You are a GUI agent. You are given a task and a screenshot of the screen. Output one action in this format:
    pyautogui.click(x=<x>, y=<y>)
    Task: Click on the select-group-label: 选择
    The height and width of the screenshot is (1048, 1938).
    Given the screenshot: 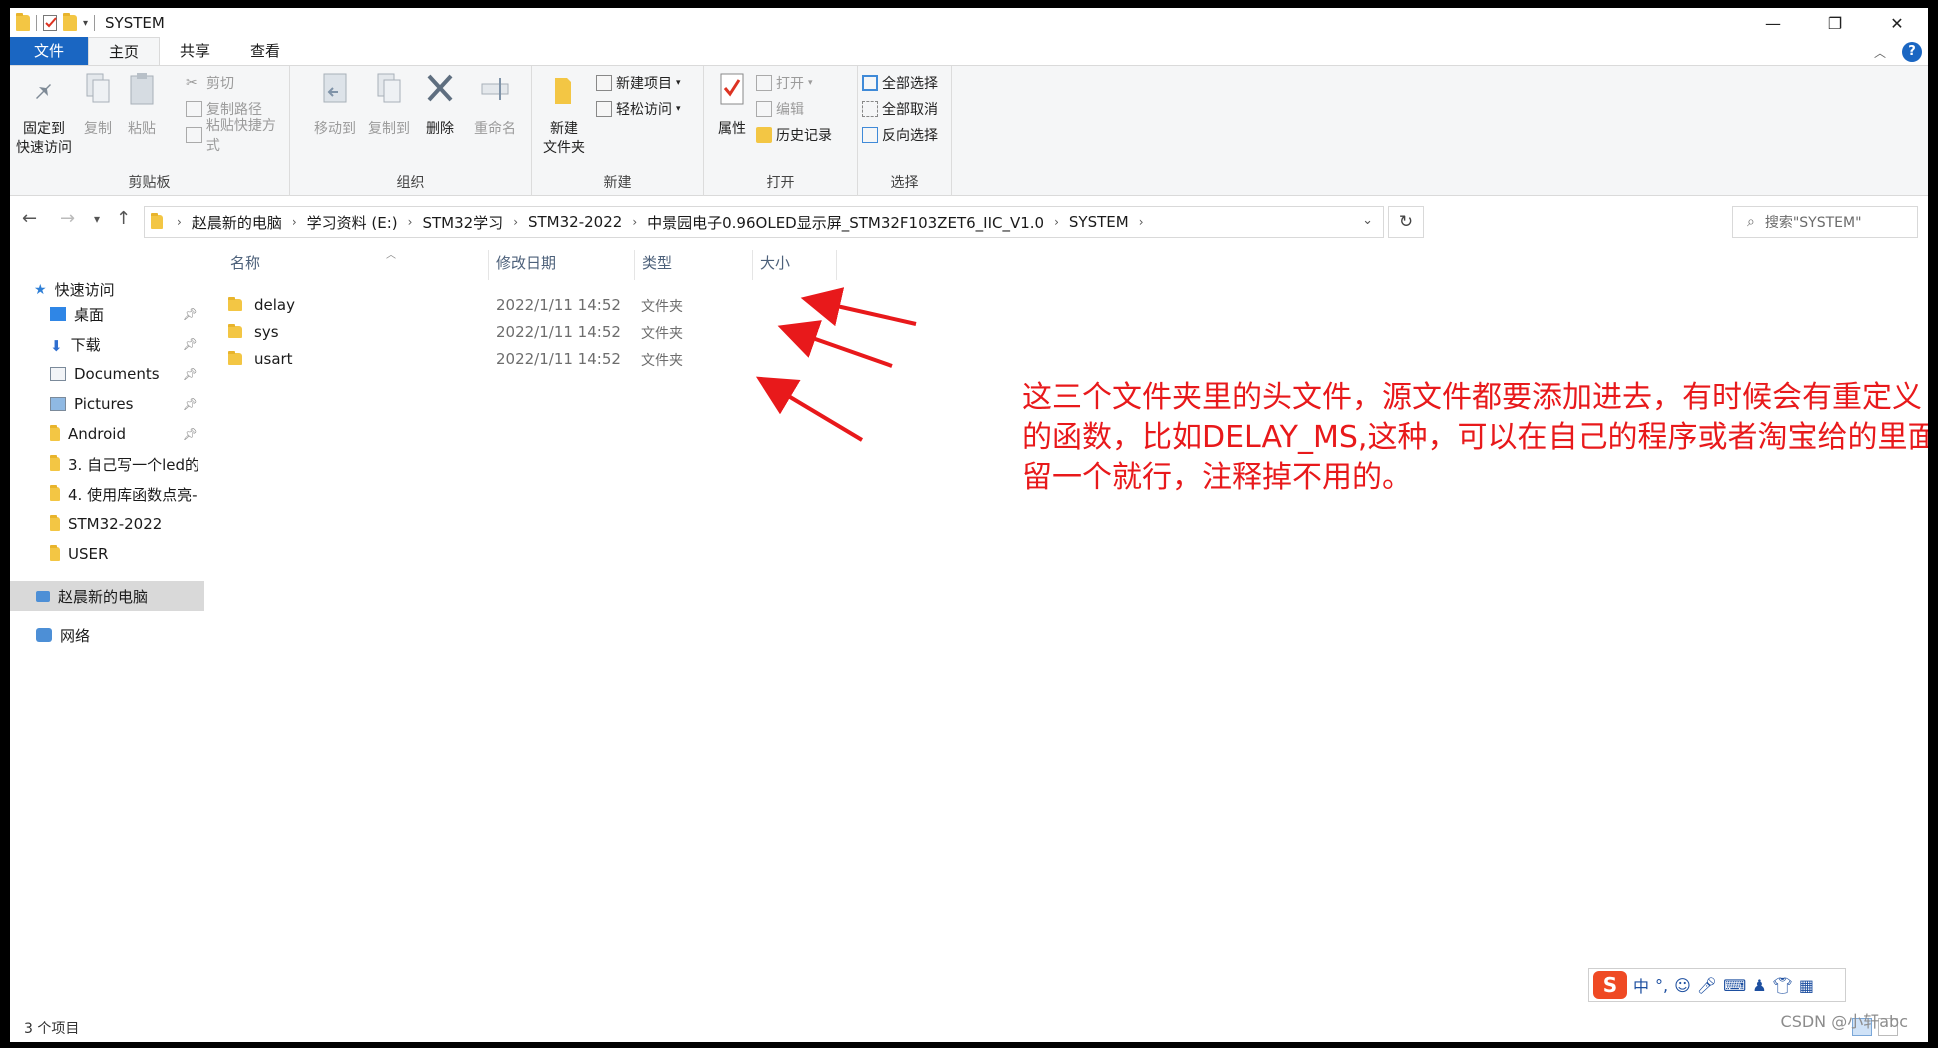 What is the action you would take?
    pyautogui.click(x=904, y=183)
    